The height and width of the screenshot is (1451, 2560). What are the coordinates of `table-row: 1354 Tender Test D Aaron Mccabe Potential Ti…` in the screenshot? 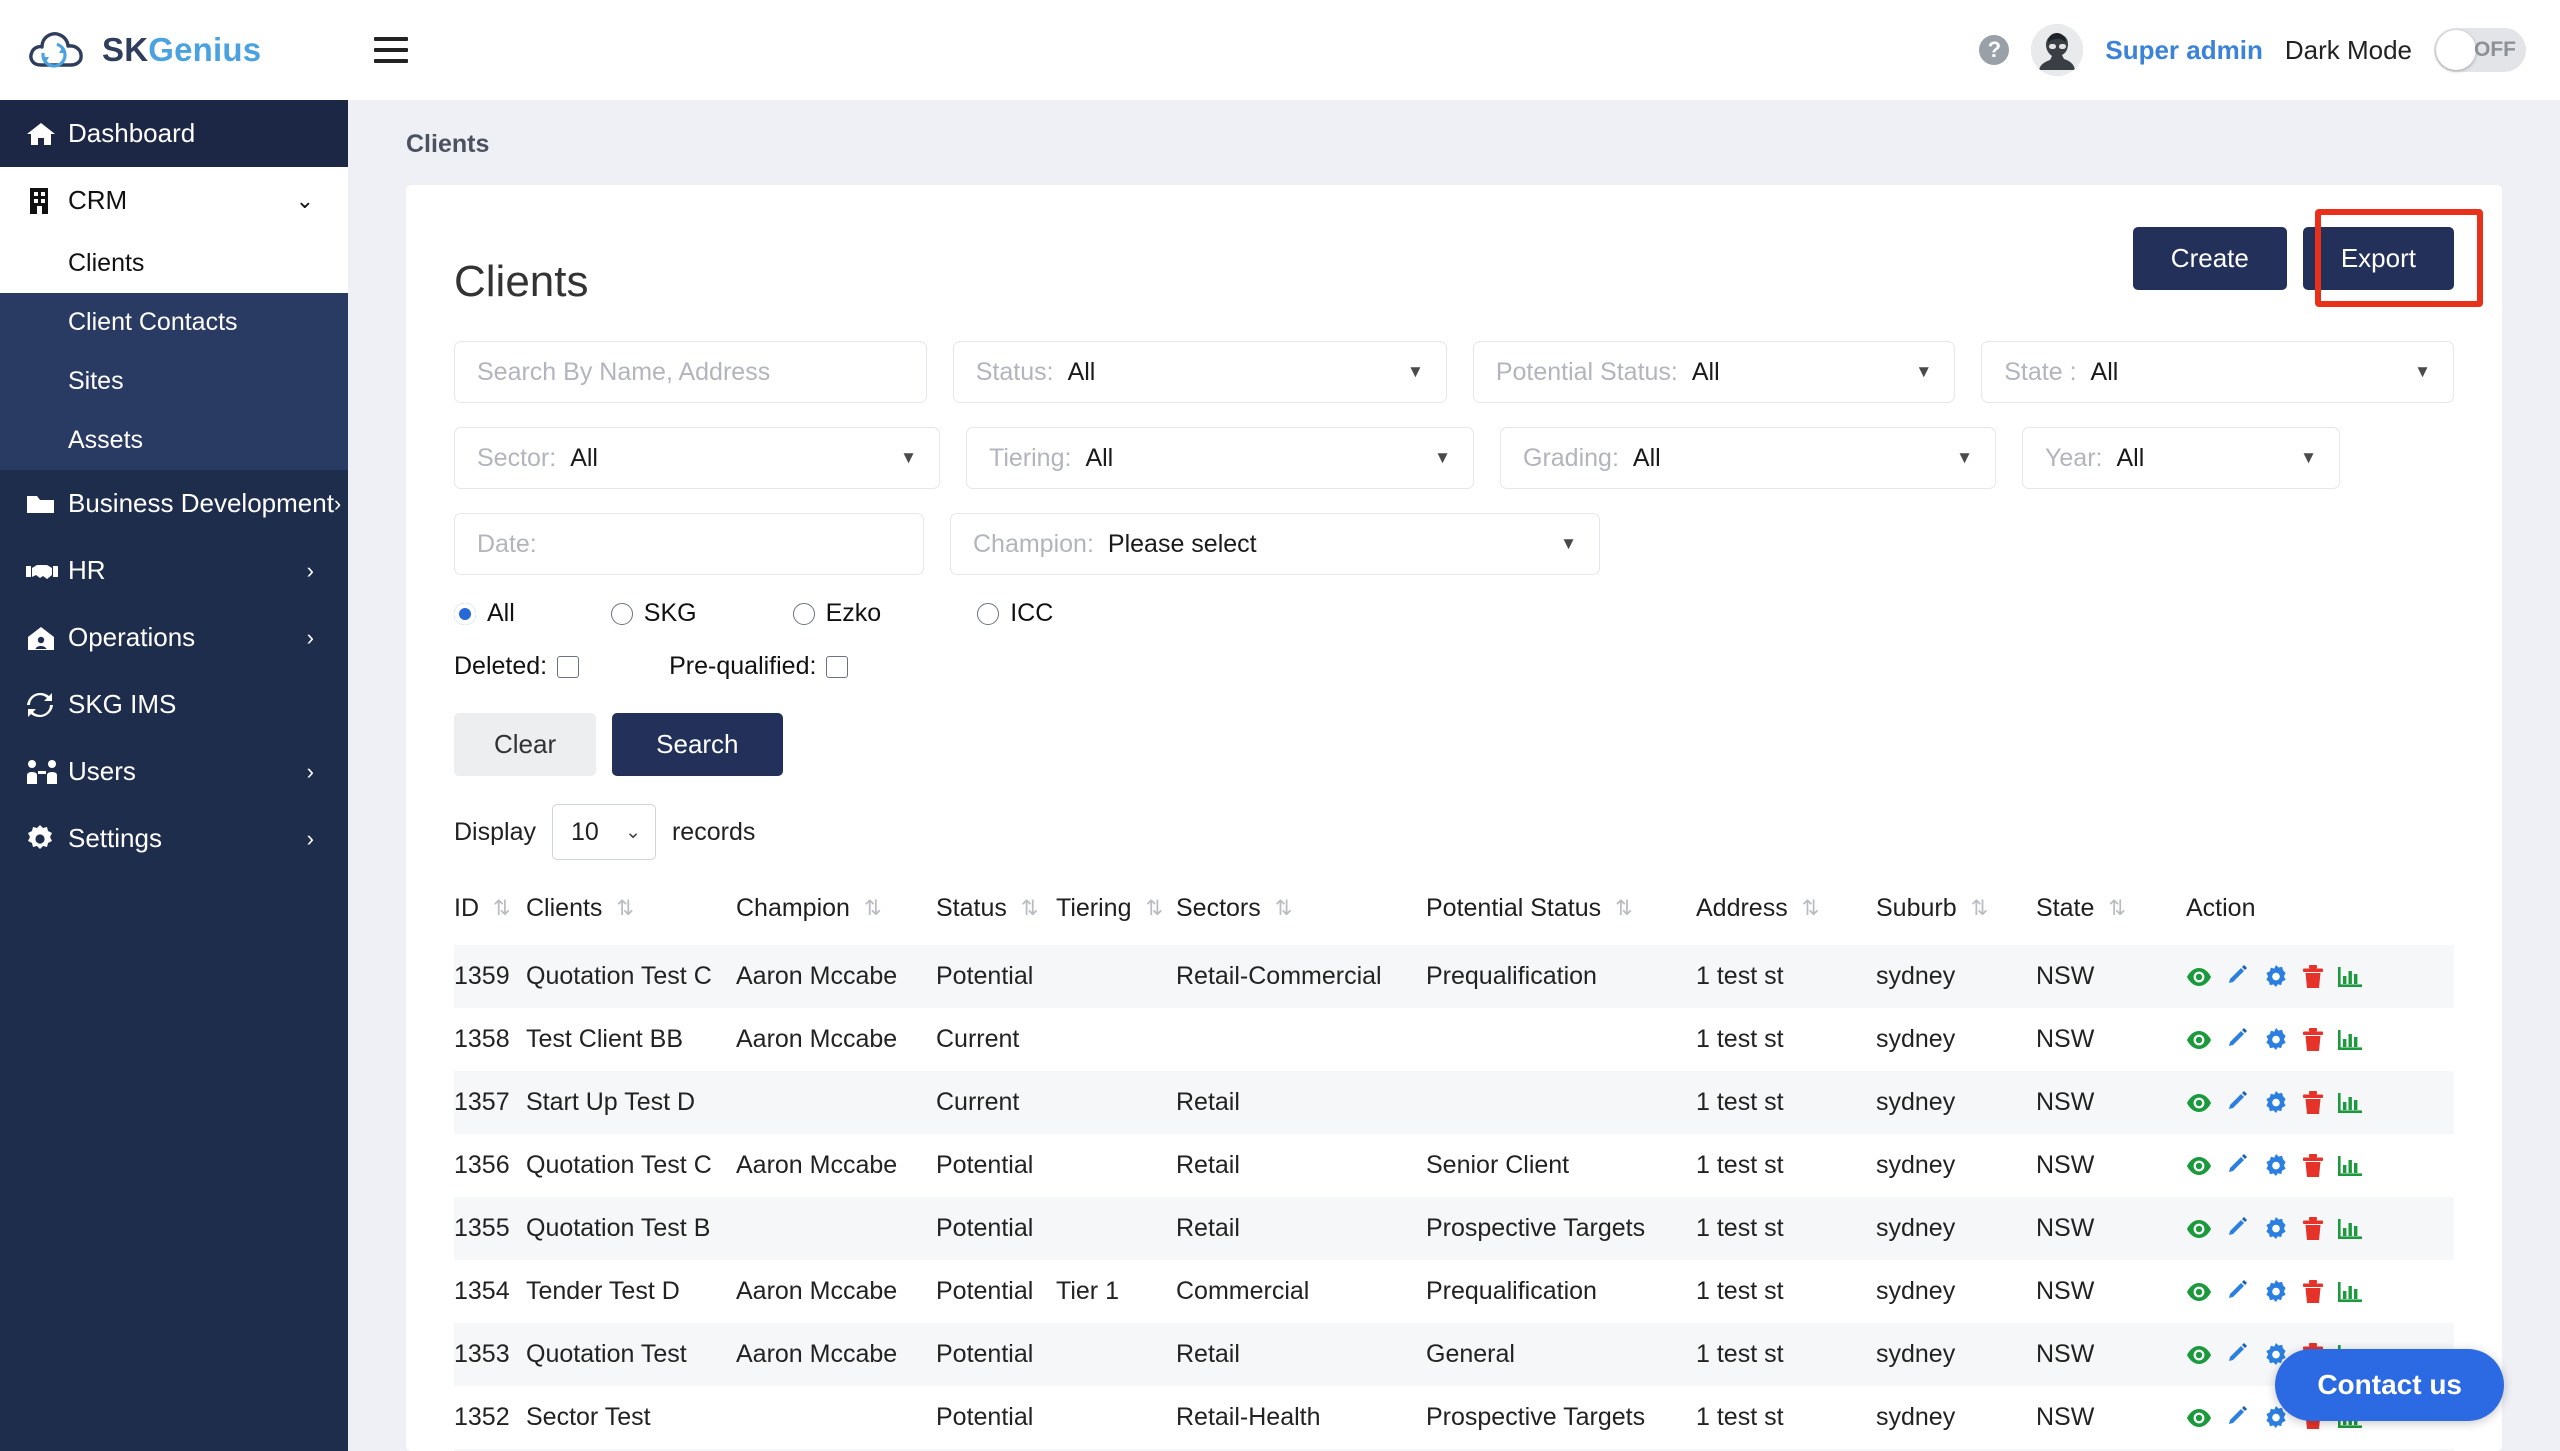 It's located at (1454, 1291).